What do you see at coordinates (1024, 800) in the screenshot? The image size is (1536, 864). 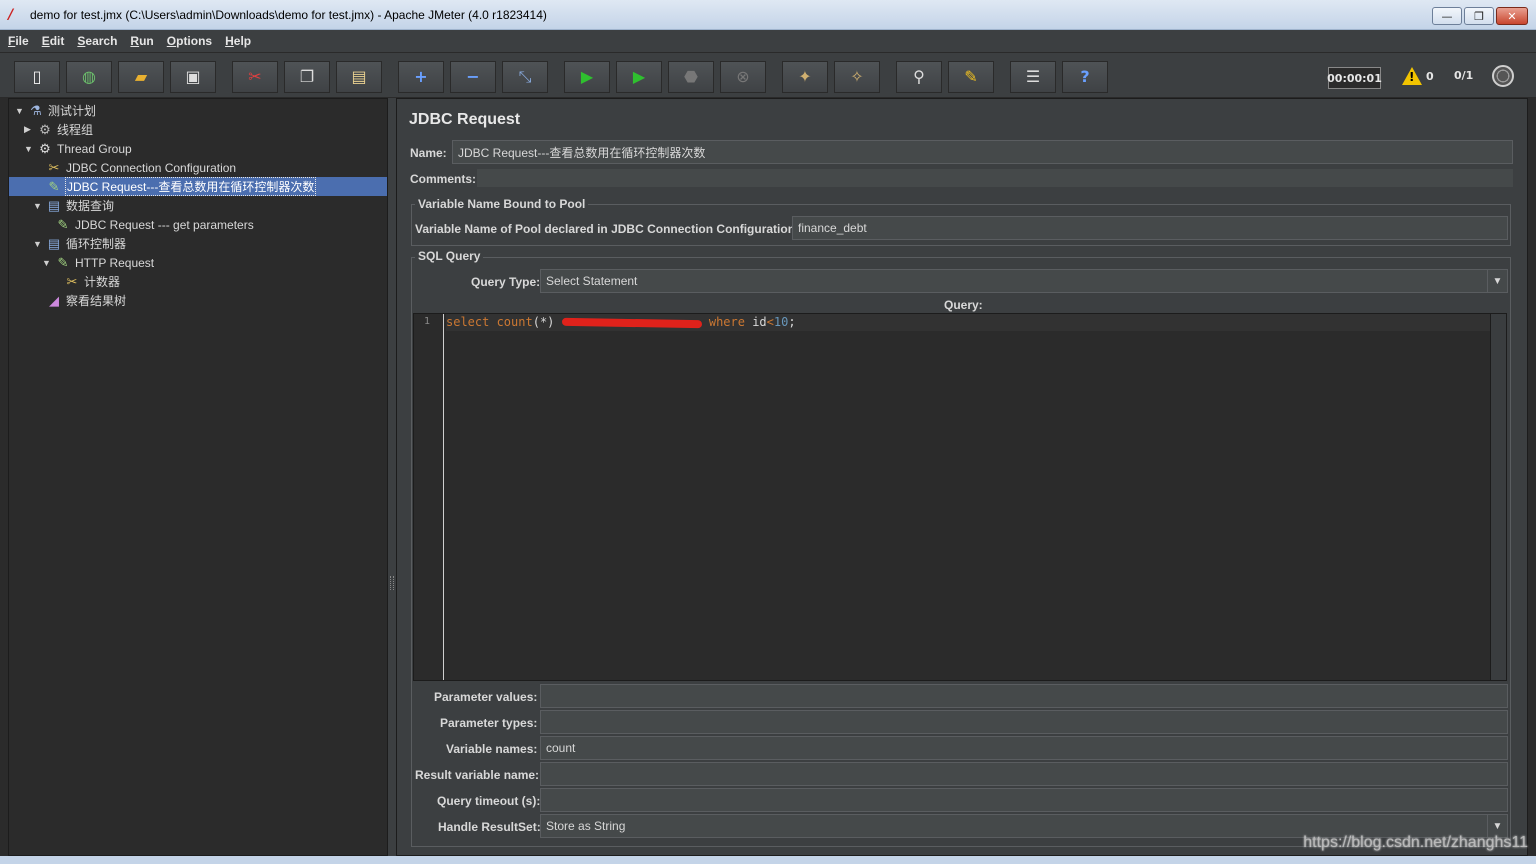 I see `query-timeout-field` at bounding box center [1024, 800].